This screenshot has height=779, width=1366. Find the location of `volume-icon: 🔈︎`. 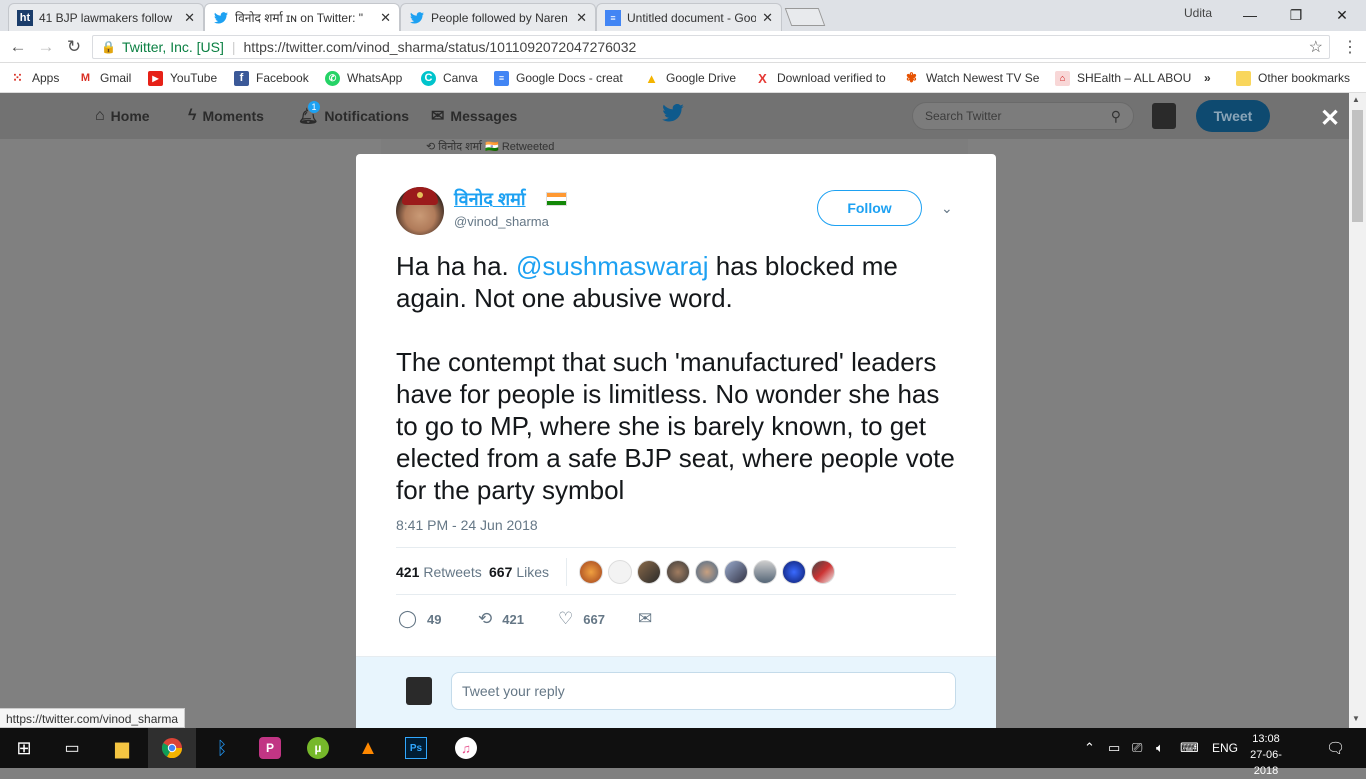

volume-icon: 🔈︎ is located at coordinates (1160, 748).